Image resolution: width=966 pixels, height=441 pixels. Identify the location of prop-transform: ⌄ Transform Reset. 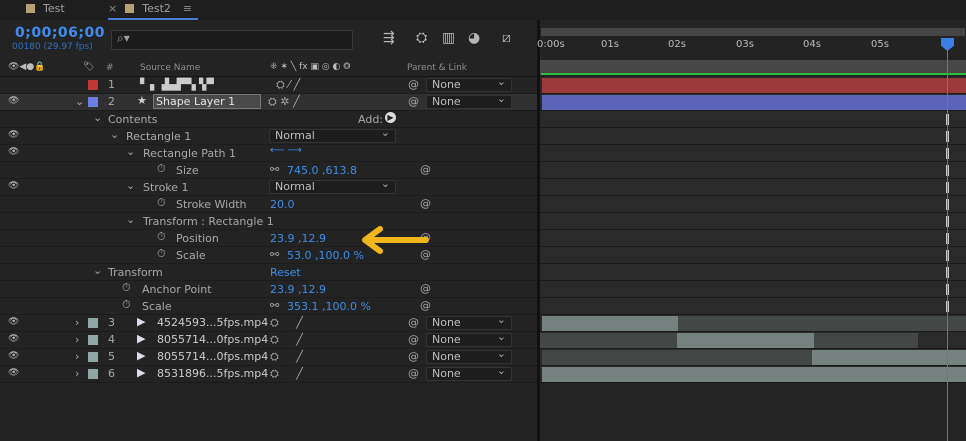
(268, 272).